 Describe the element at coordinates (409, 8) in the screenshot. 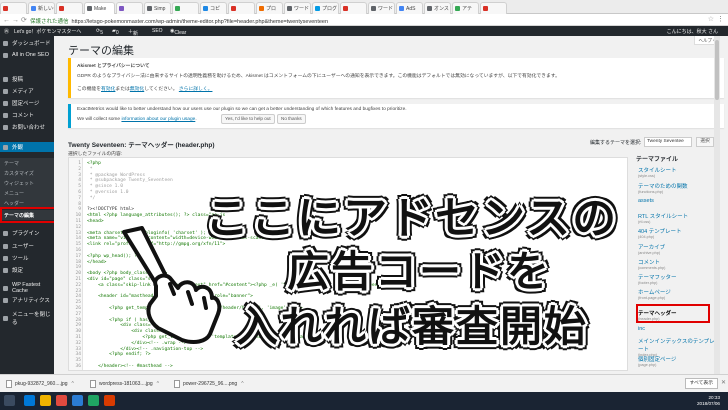

I see `browser-tab: AdS` at that location.